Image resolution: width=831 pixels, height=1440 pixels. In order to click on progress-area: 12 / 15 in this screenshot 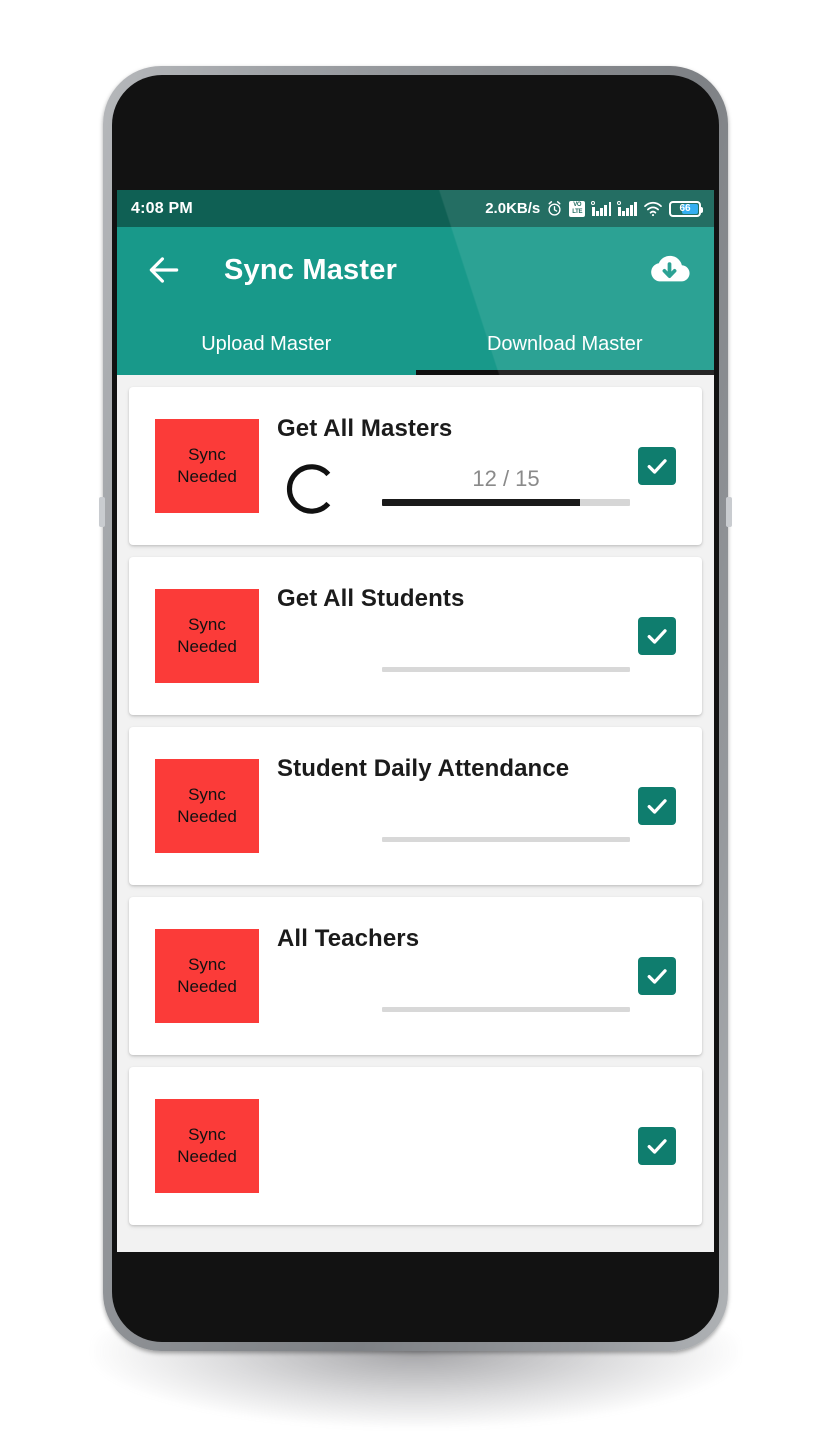, I will do `click(506, 485)`.